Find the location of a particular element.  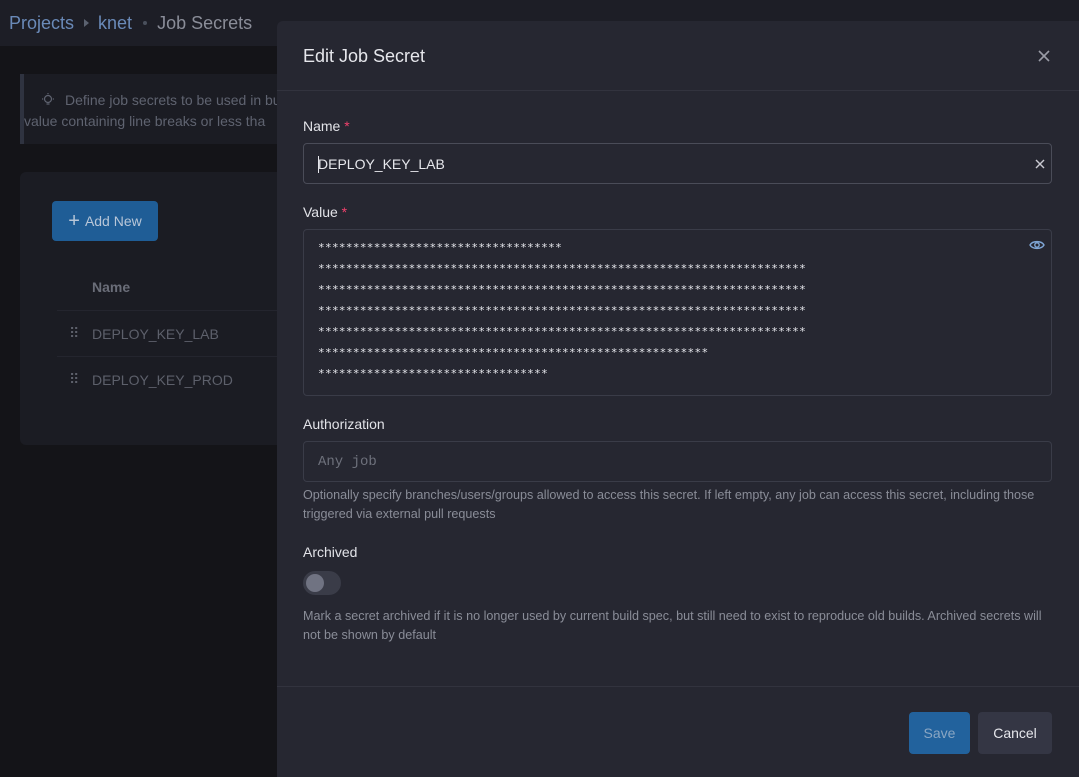

breadcrumb-projects: Projects is located at coordinates (41, 23).